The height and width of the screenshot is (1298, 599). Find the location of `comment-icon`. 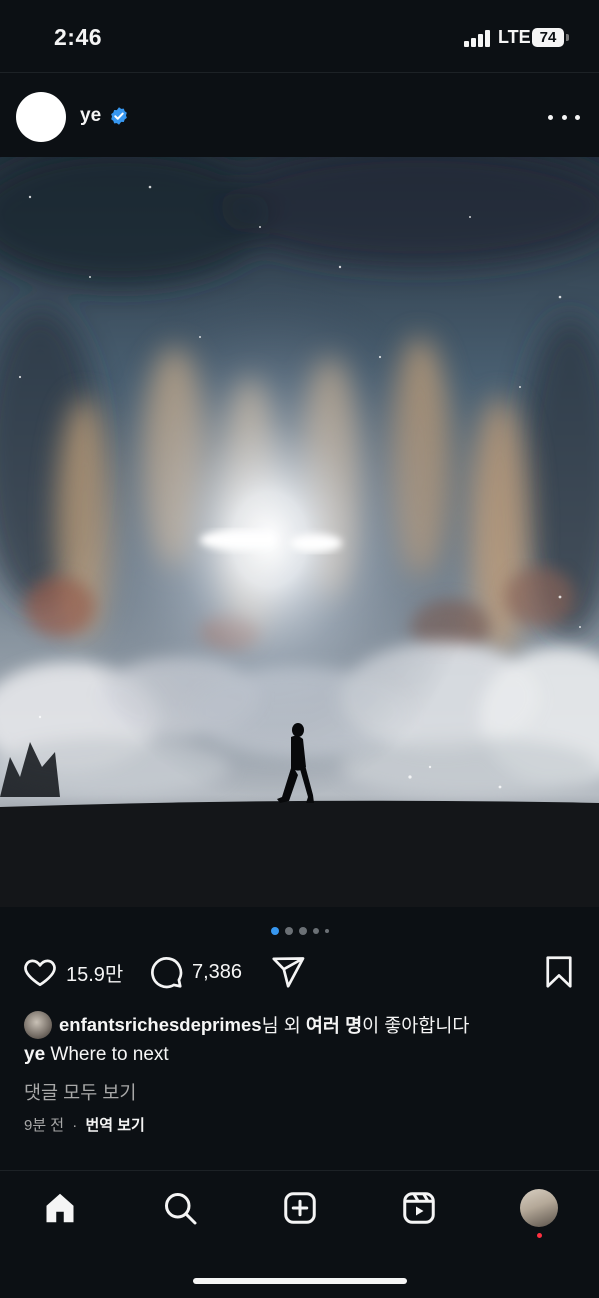

comment-icon is located at coordinates (167, 973).